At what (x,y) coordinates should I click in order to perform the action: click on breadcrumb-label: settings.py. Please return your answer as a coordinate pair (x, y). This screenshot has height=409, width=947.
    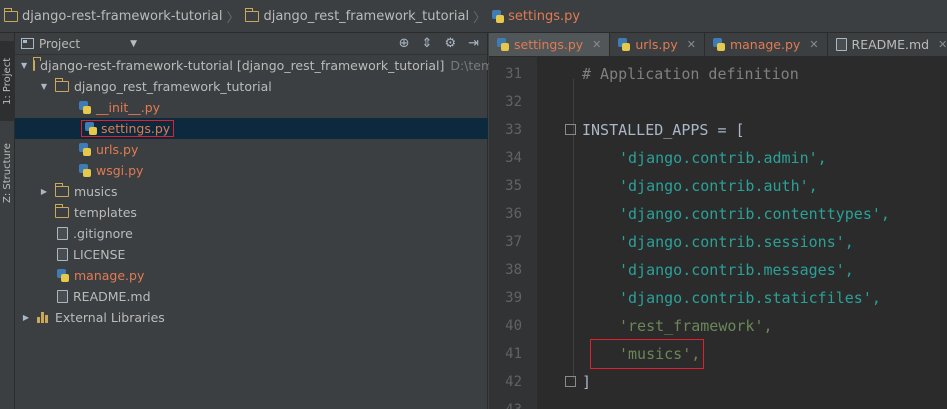
    Looking at the image, I should click on (544, 16).